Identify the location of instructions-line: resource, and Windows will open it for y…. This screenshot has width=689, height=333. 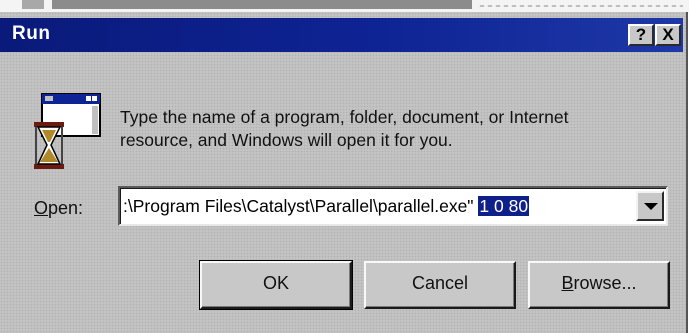
(286, 140).